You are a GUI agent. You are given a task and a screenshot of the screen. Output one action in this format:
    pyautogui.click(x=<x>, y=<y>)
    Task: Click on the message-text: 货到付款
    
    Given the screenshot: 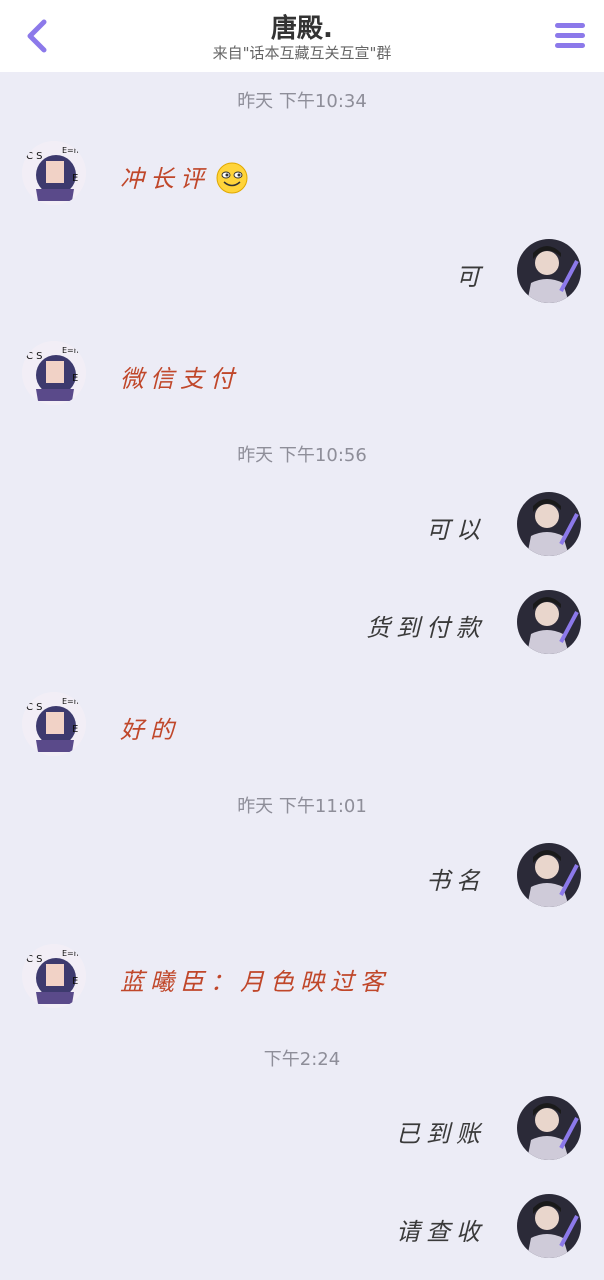 What is the action you would take?
    pyautogui.click(x=426, y=628)
    